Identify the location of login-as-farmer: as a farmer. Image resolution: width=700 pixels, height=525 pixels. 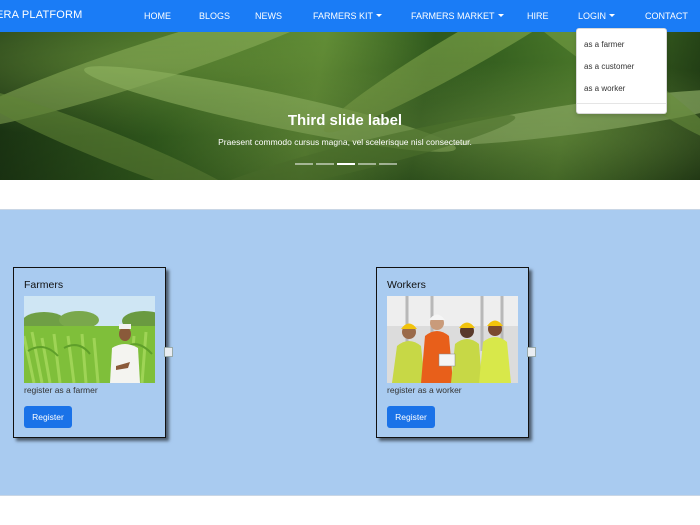
(604, 44).